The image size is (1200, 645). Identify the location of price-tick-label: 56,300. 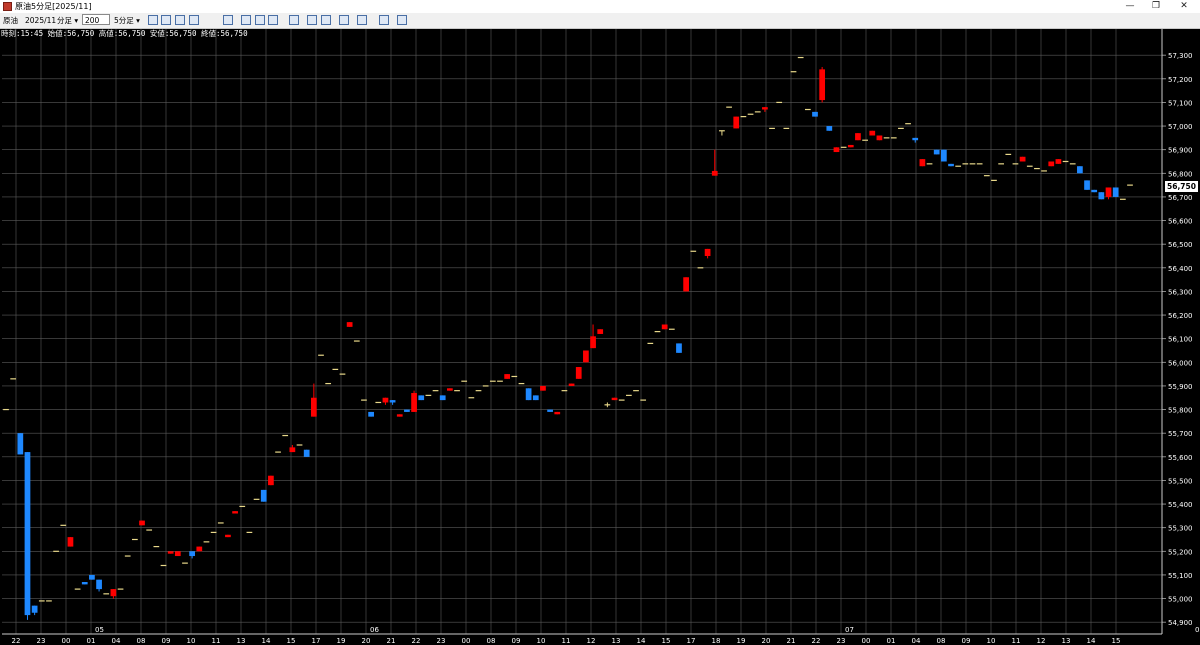
(1180, 292).